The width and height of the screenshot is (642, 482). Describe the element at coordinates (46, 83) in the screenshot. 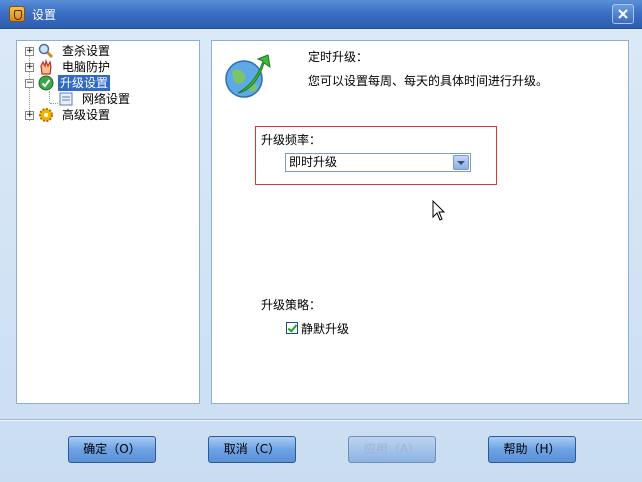

I see `green-check-icon` at that location.